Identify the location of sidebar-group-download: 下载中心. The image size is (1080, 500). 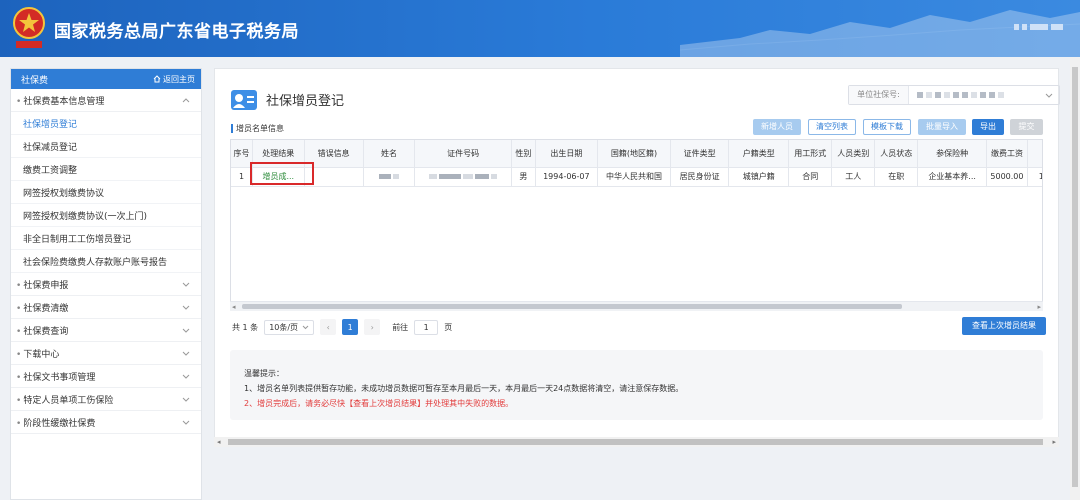
(106, 353).